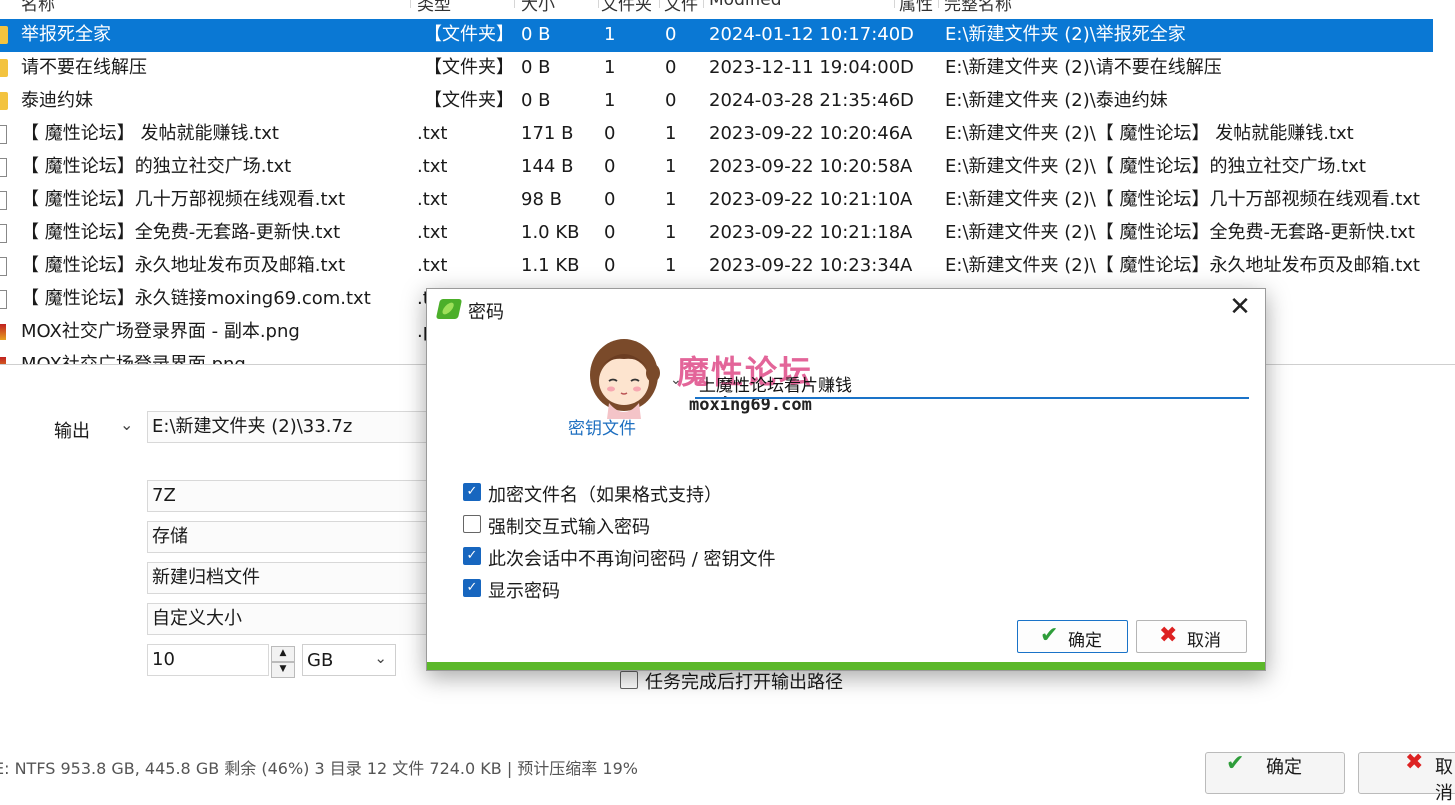 The height and width of the screenshot is (805, 1455). What do you see at coordinates (1182, 199) in the screenshot?
I see `cell-path: E:\新建文件夹 (2)\【 魔性论坛】几十万部视频在线观看.txt` at bounding box center [1182, 199].